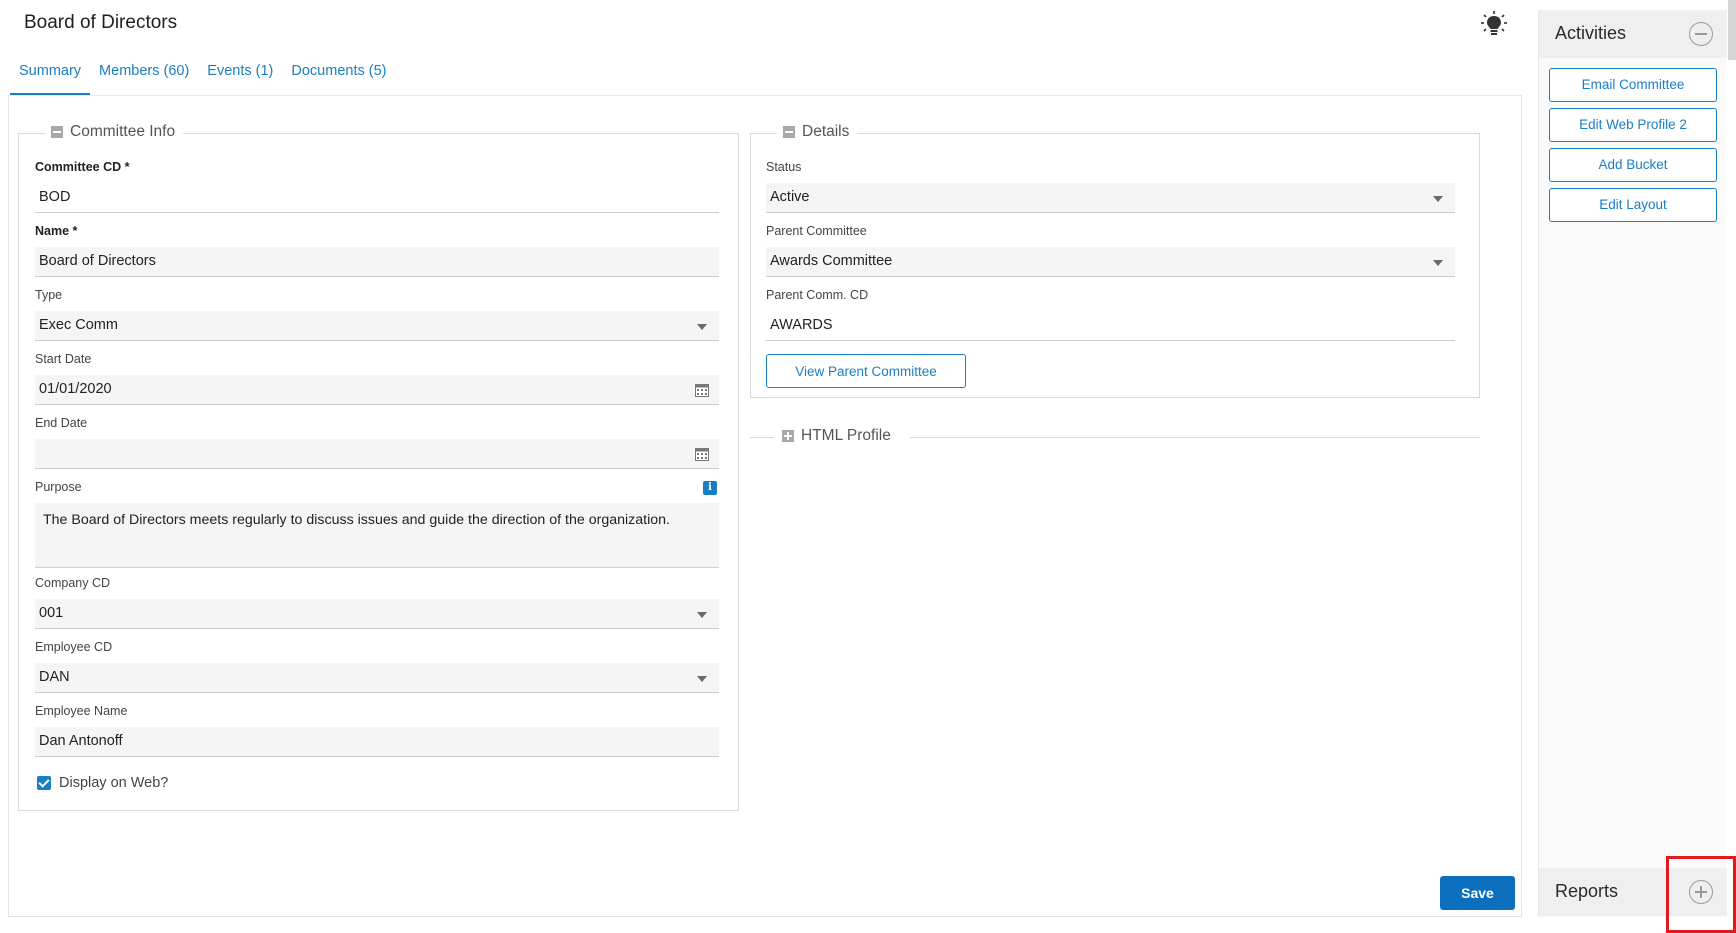  Describe the element at coordinates (50, 78) in the screenshot. I see `tab-summary: Summary` at that location.